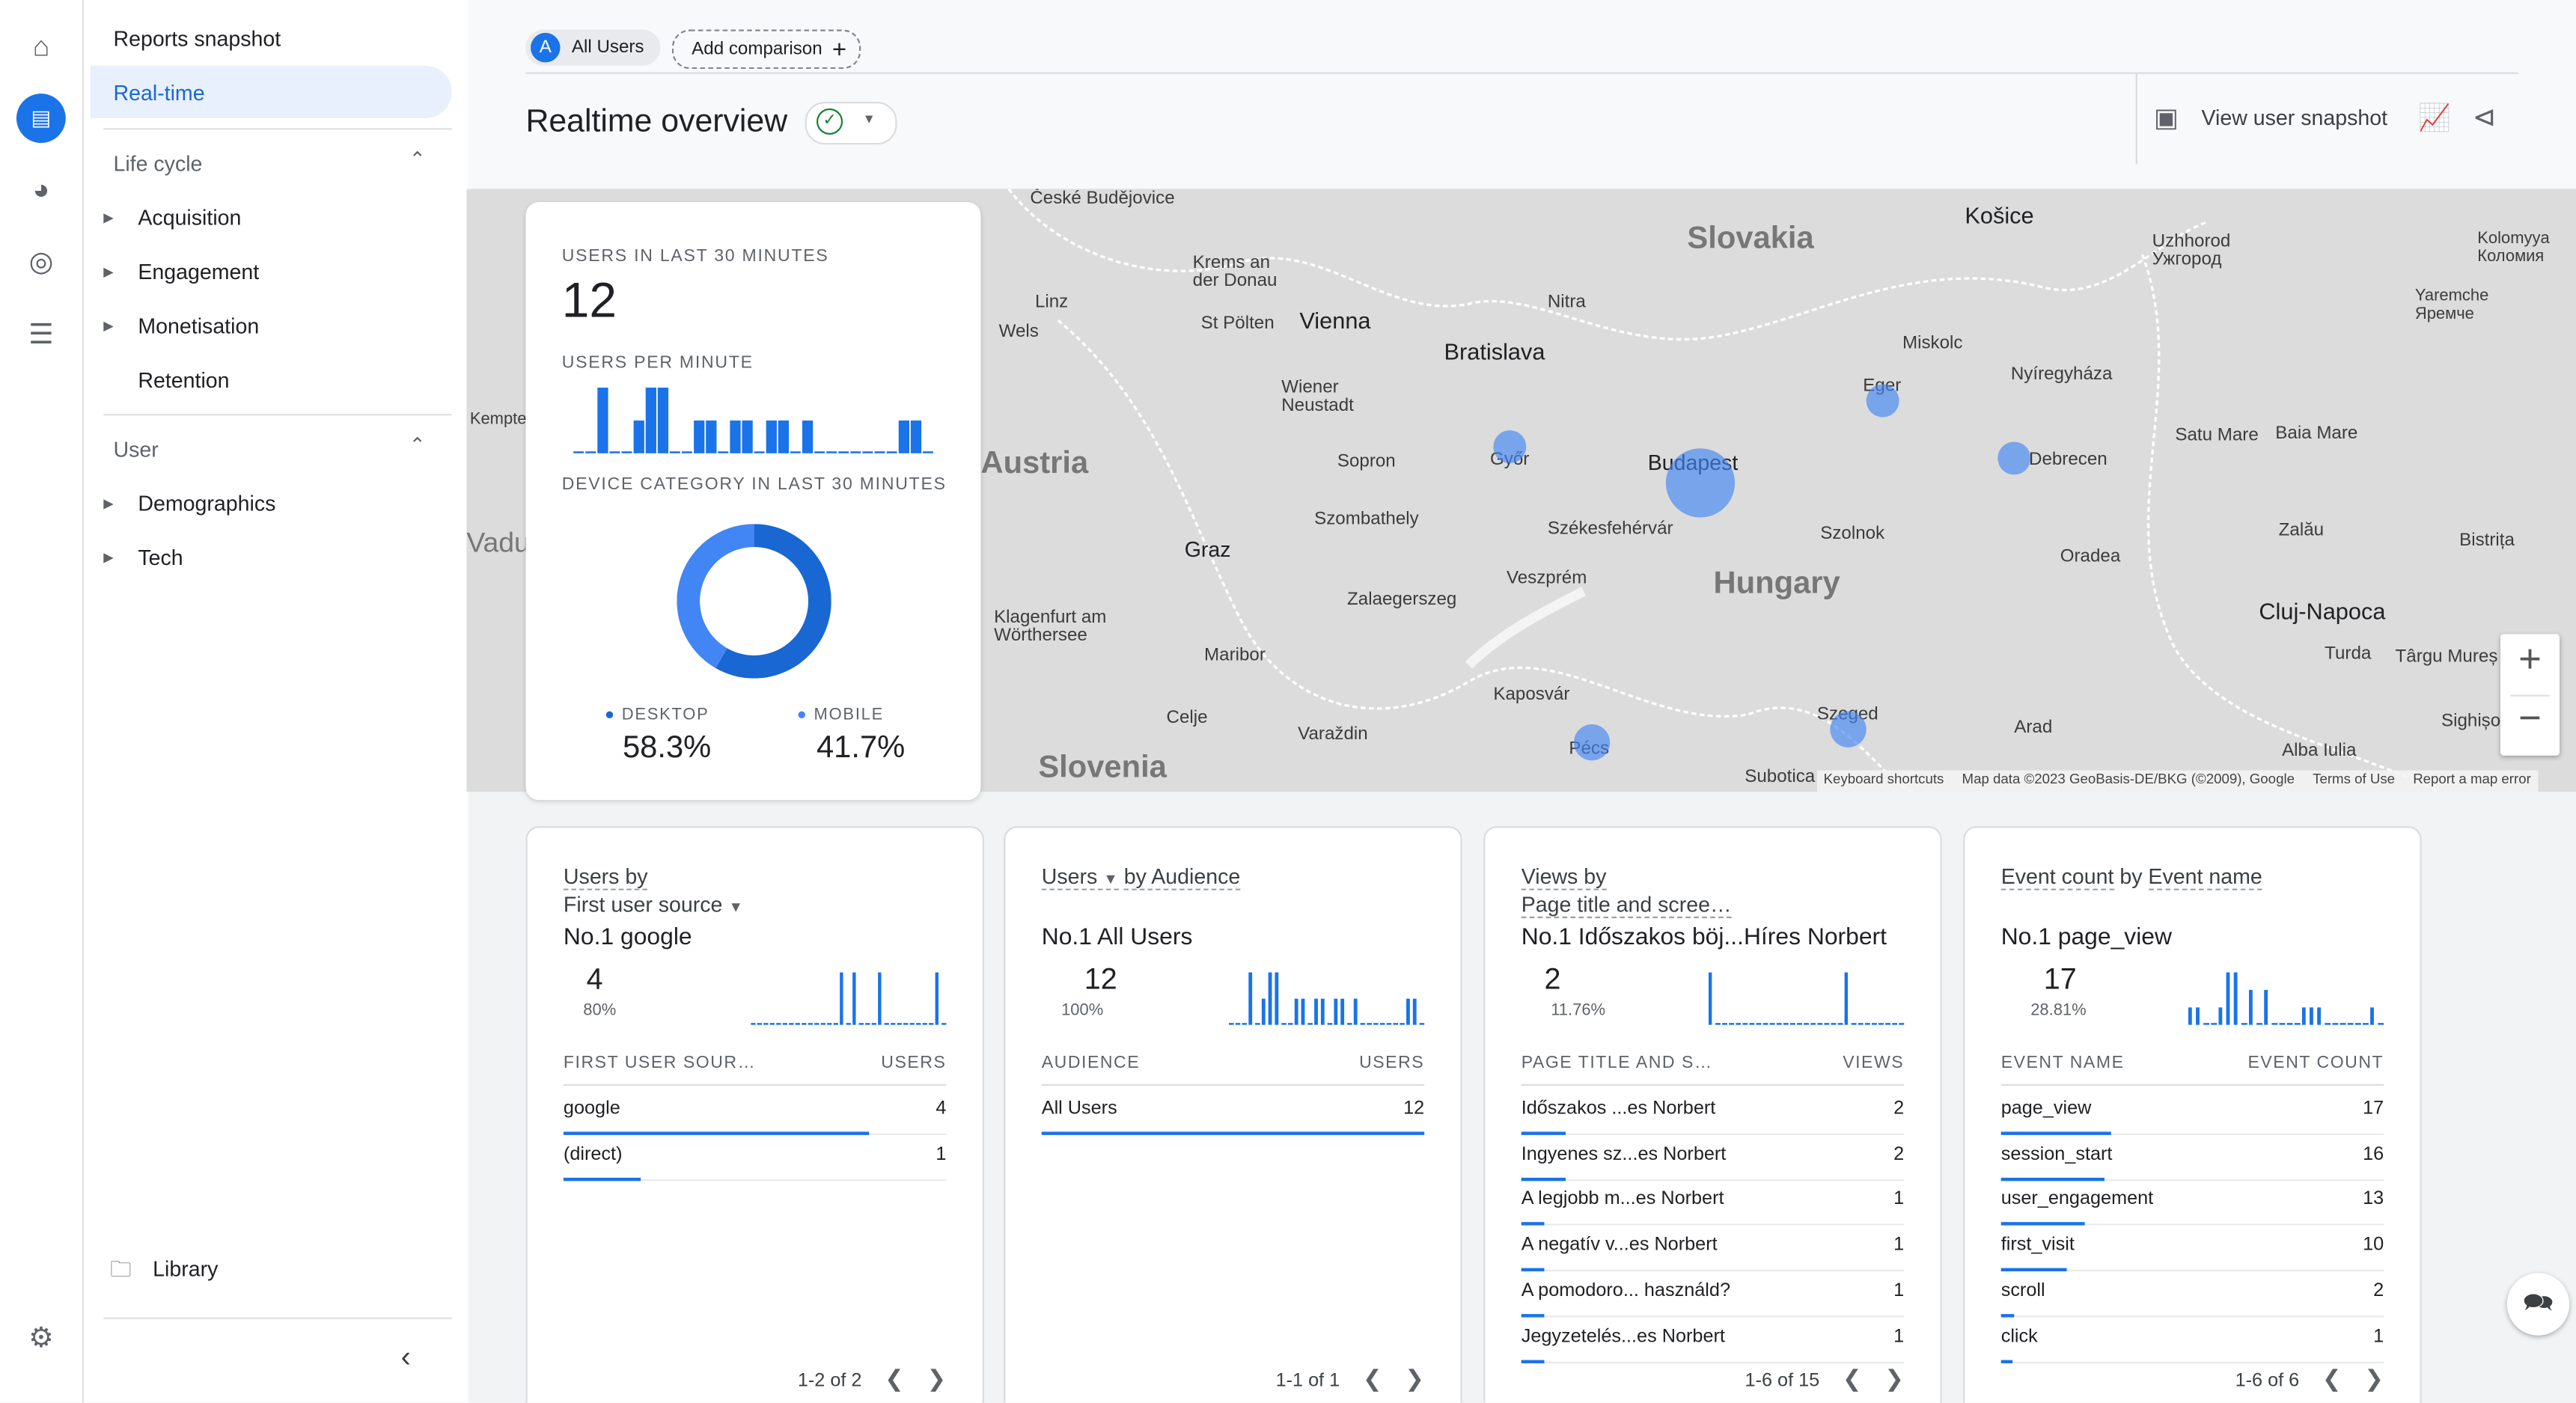  I want to click on table-row: first_visit 10, so click(2192, 1248).